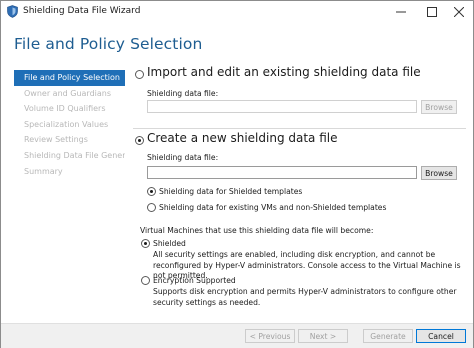  I want to click on nav-item-file-and-policy-selection: File and Policy Selection, so click(69, 78).